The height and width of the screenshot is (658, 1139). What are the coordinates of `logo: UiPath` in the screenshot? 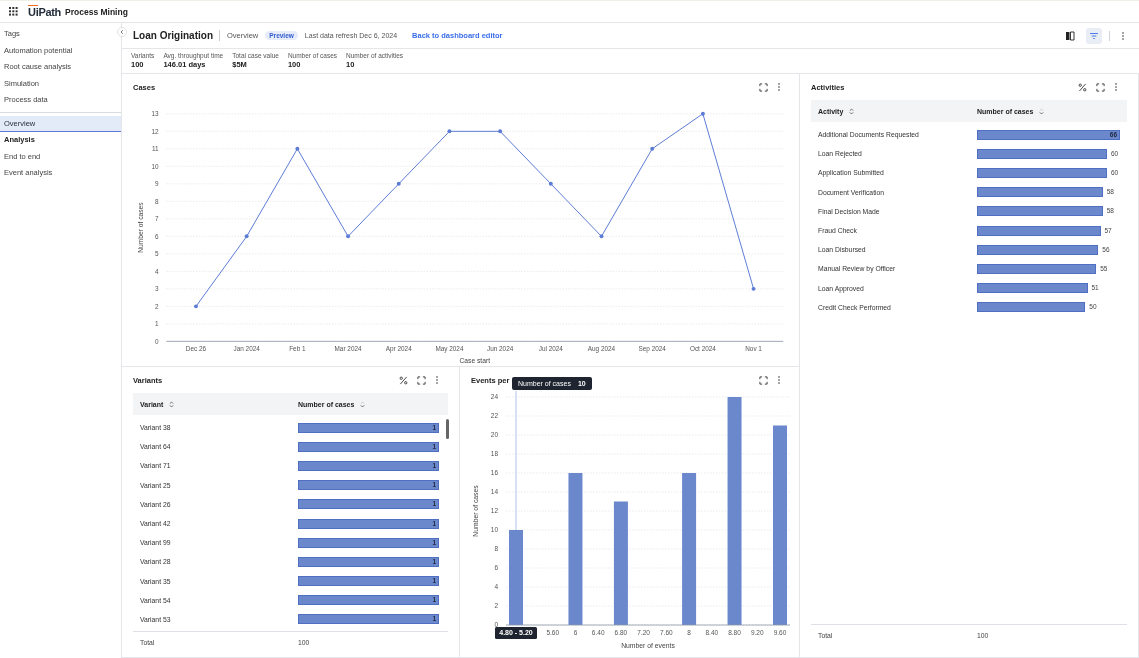 It's located at (45, 11).